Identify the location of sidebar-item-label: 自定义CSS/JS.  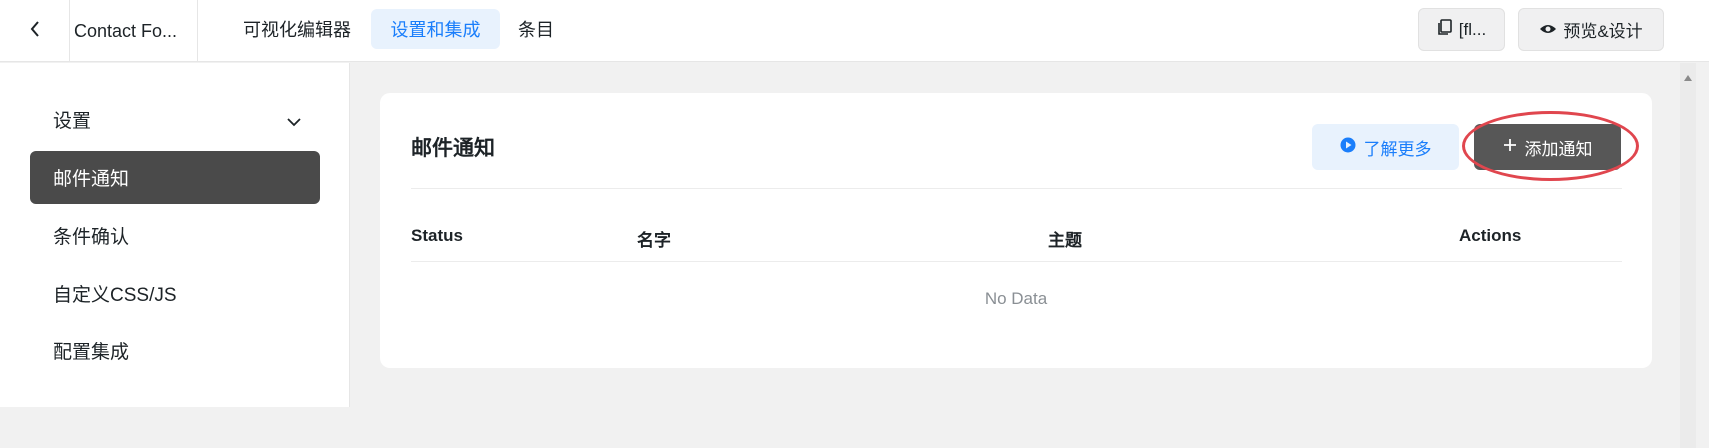
(115, 295).